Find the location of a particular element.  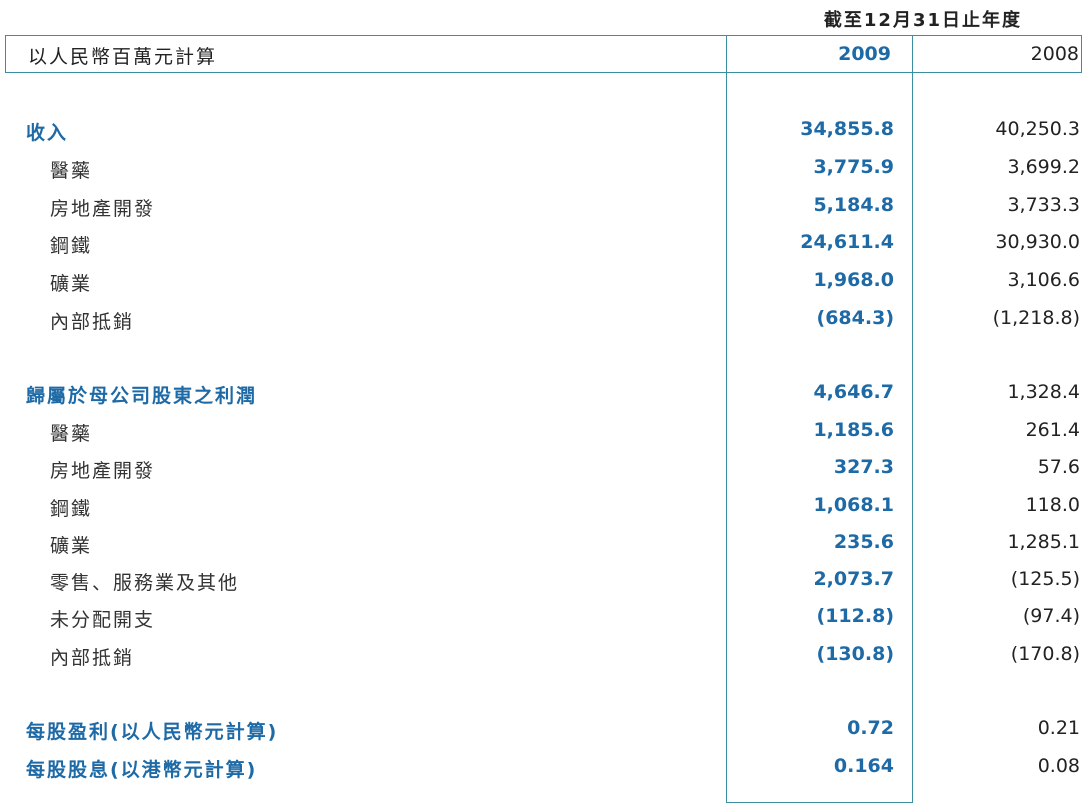

unit-label: 以人民幣百萬元計算 is located at coordinates (123, 57).